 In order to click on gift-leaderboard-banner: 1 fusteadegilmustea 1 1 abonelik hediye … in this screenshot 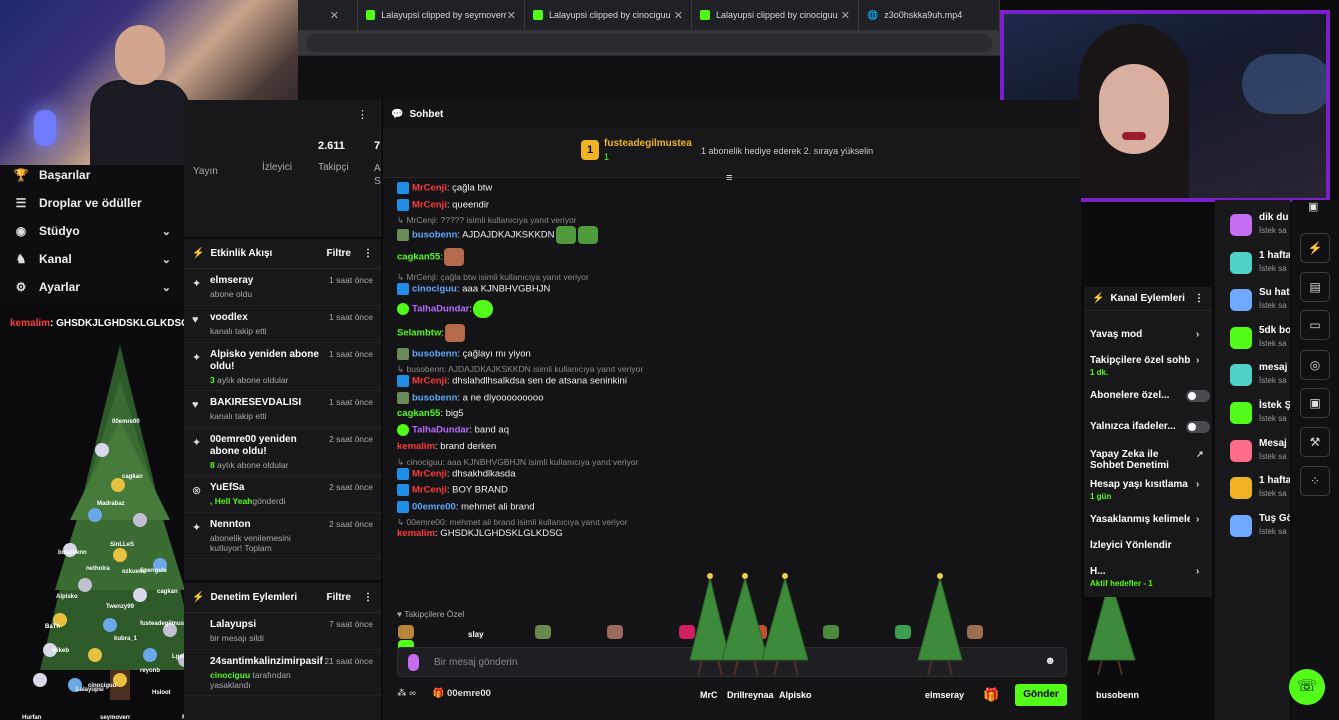, I will do `click(732, 156)`.